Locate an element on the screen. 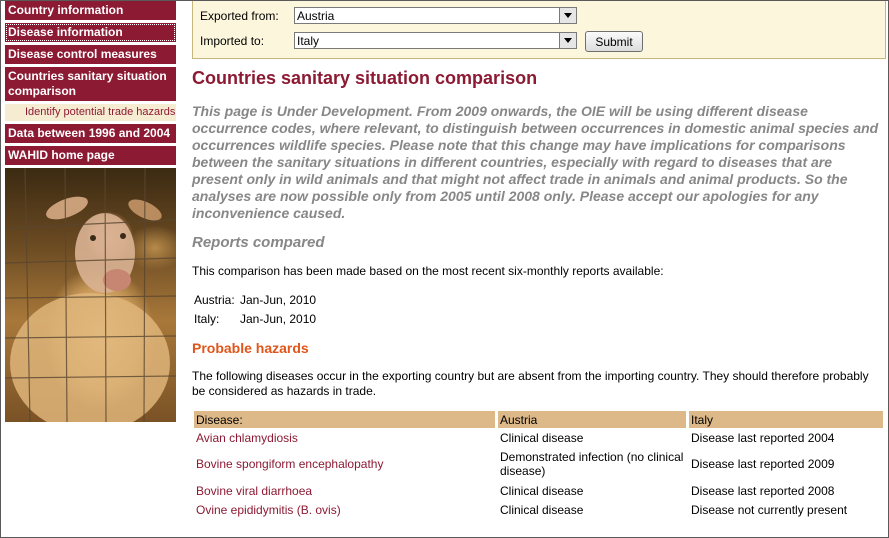 This screenshot has height=538, width=889. disease-link: Bovine spongiform encephalopathy is located at coordinates (344, 464).